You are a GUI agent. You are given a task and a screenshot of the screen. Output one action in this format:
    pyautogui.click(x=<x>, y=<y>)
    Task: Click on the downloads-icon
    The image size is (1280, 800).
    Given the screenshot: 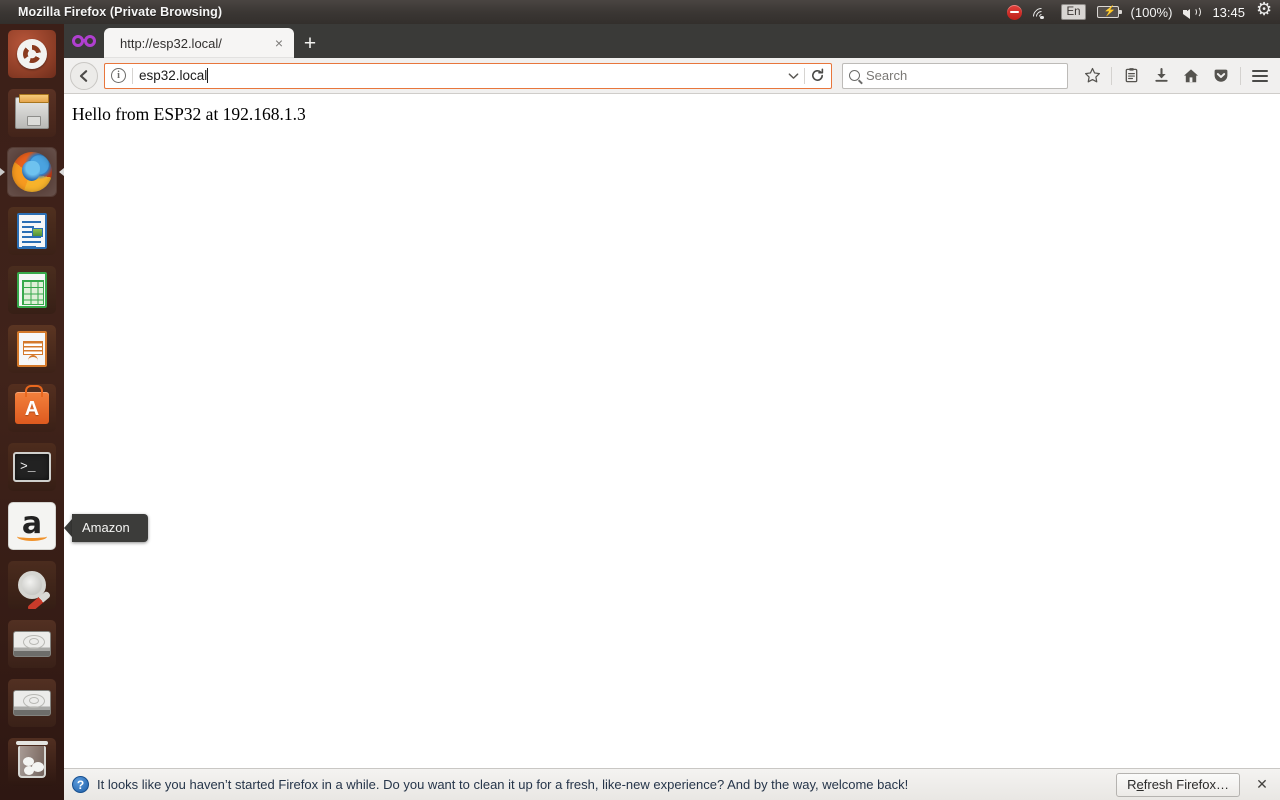 What is the action you would take?
    pyautogui.click(x=1161, y=75)
    